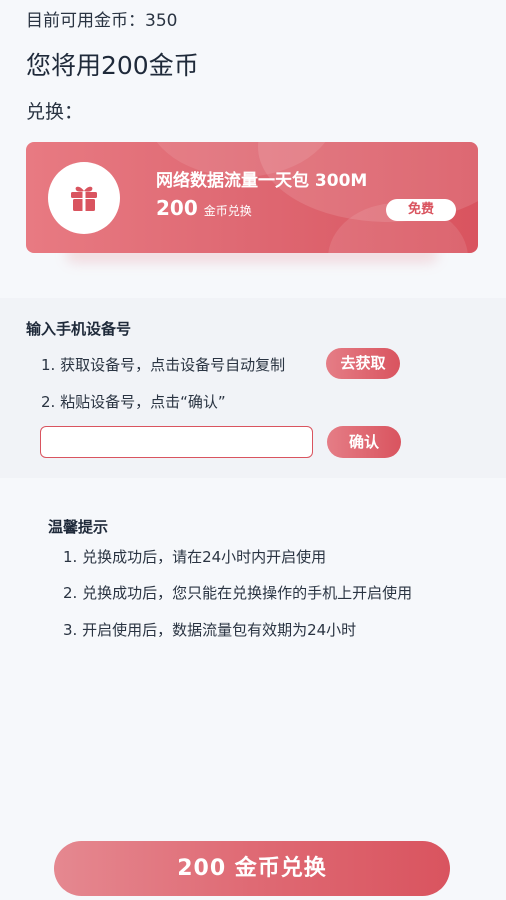 The width and height of the screenshot is (506, 900). I want to click on device-step-1: 1. 获取设备号，点击设备号自动复制, so click(163, 365).